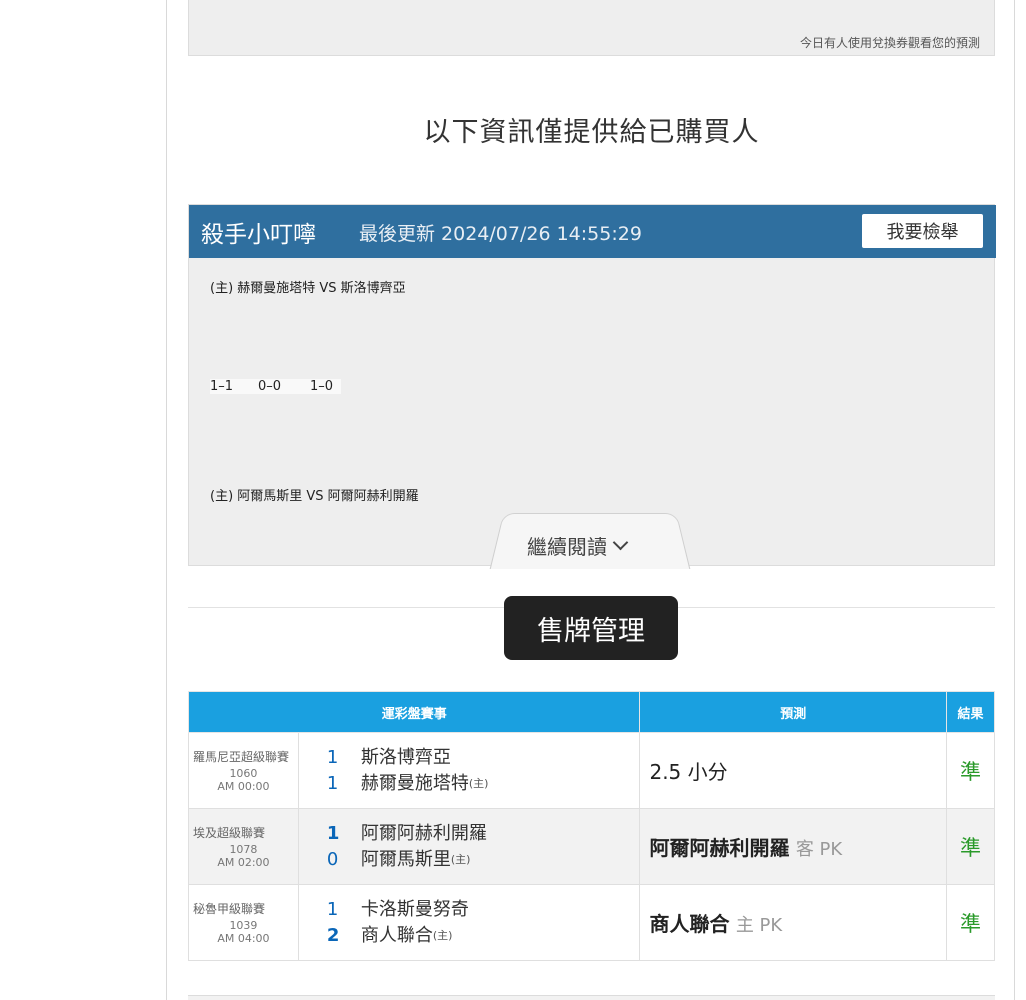 This screenshot has width=1026, height=1000. I want to click on away-team-line: 1 卡洛斯曼努奇, so click(483, 910).